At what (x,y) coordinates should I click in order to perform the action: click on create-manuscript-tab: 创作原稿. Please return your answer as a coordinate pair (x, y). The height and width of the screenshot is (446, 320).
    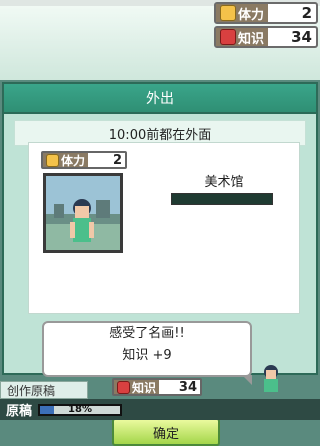
    Looking at the image, I should click on (44, 390).